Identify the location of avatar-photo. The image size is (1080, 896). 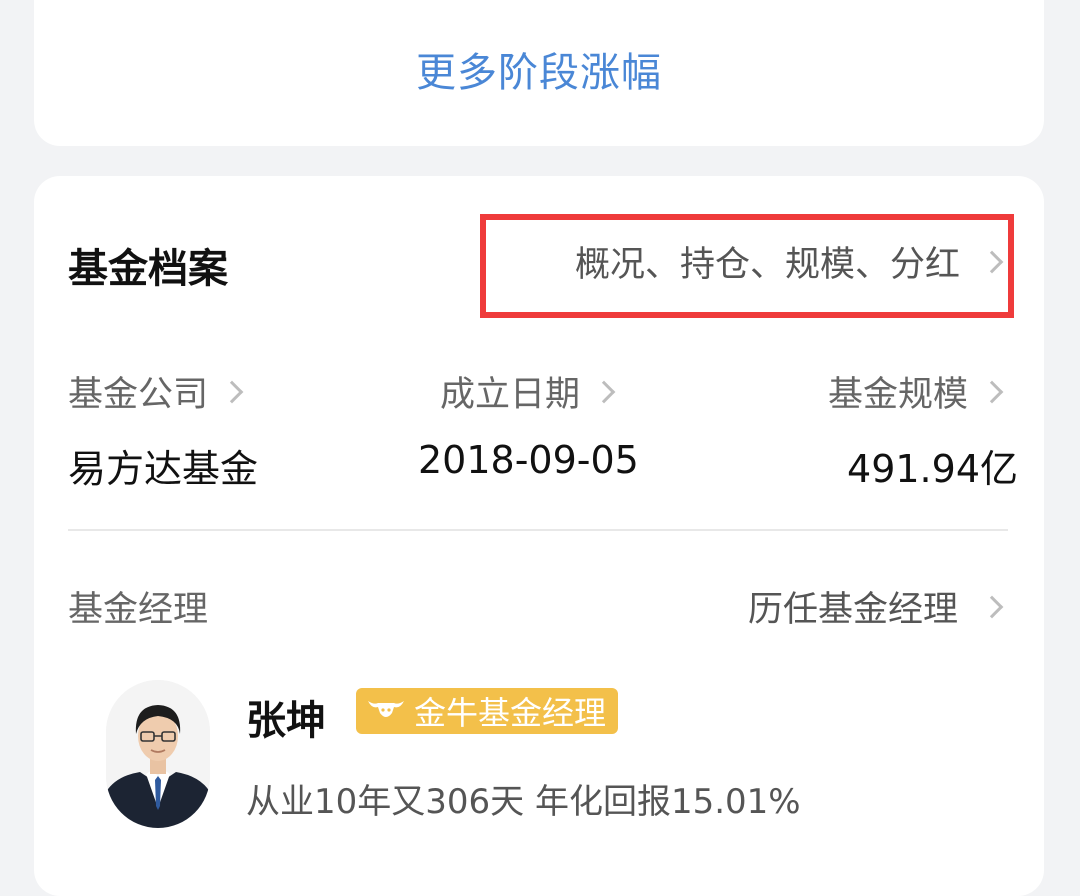
(158, 754).